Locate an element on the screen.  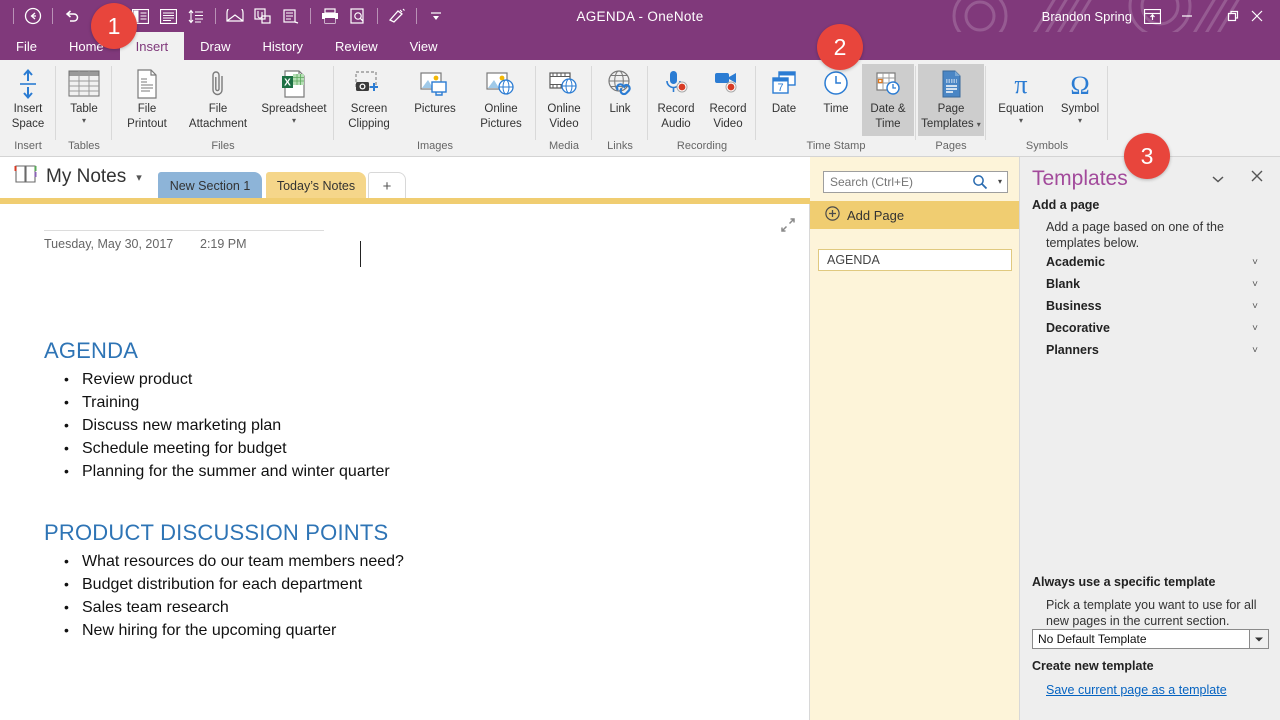
minimize-icon is located at coordinates (1187, 16).